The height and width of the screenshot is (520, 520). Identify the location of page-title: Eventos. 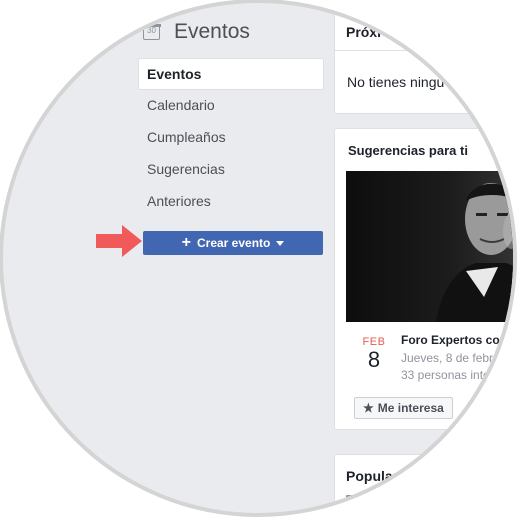
(212, 31).